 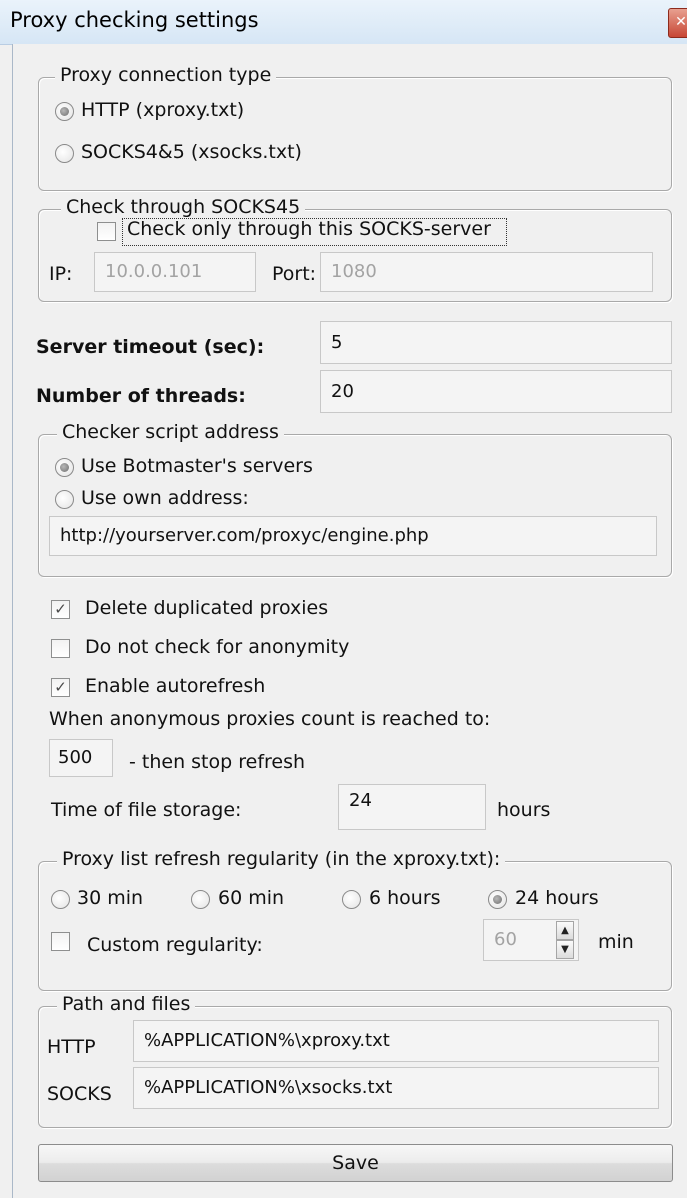 What do you see at coordinates (71, 1047) in the screenshot?
I see `http-path-label: HTTP` at bounding box center [71, 1047].